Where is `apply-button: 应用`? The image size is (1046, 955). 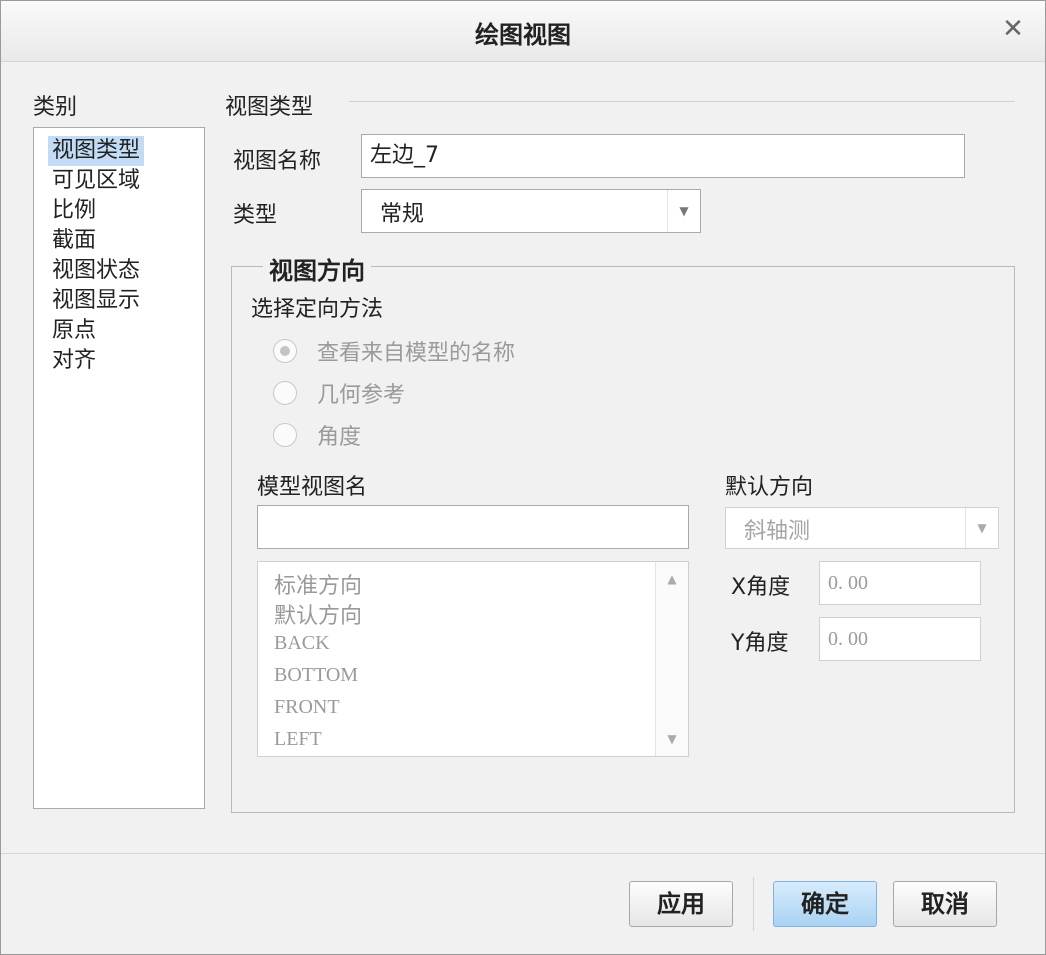 apply-button: 应用 is located at coordinates (681, 904).